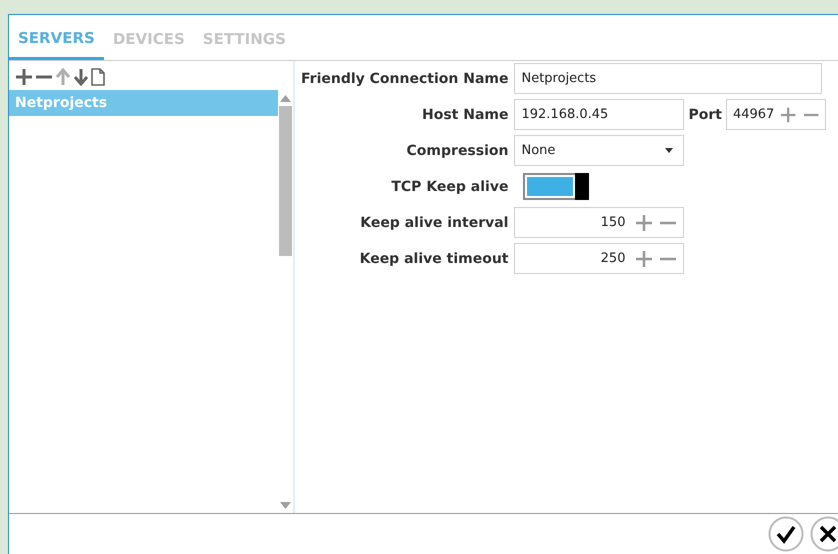 The image size is (838, 554). I want to click on text-field: Netprojects, so click(668, 78).